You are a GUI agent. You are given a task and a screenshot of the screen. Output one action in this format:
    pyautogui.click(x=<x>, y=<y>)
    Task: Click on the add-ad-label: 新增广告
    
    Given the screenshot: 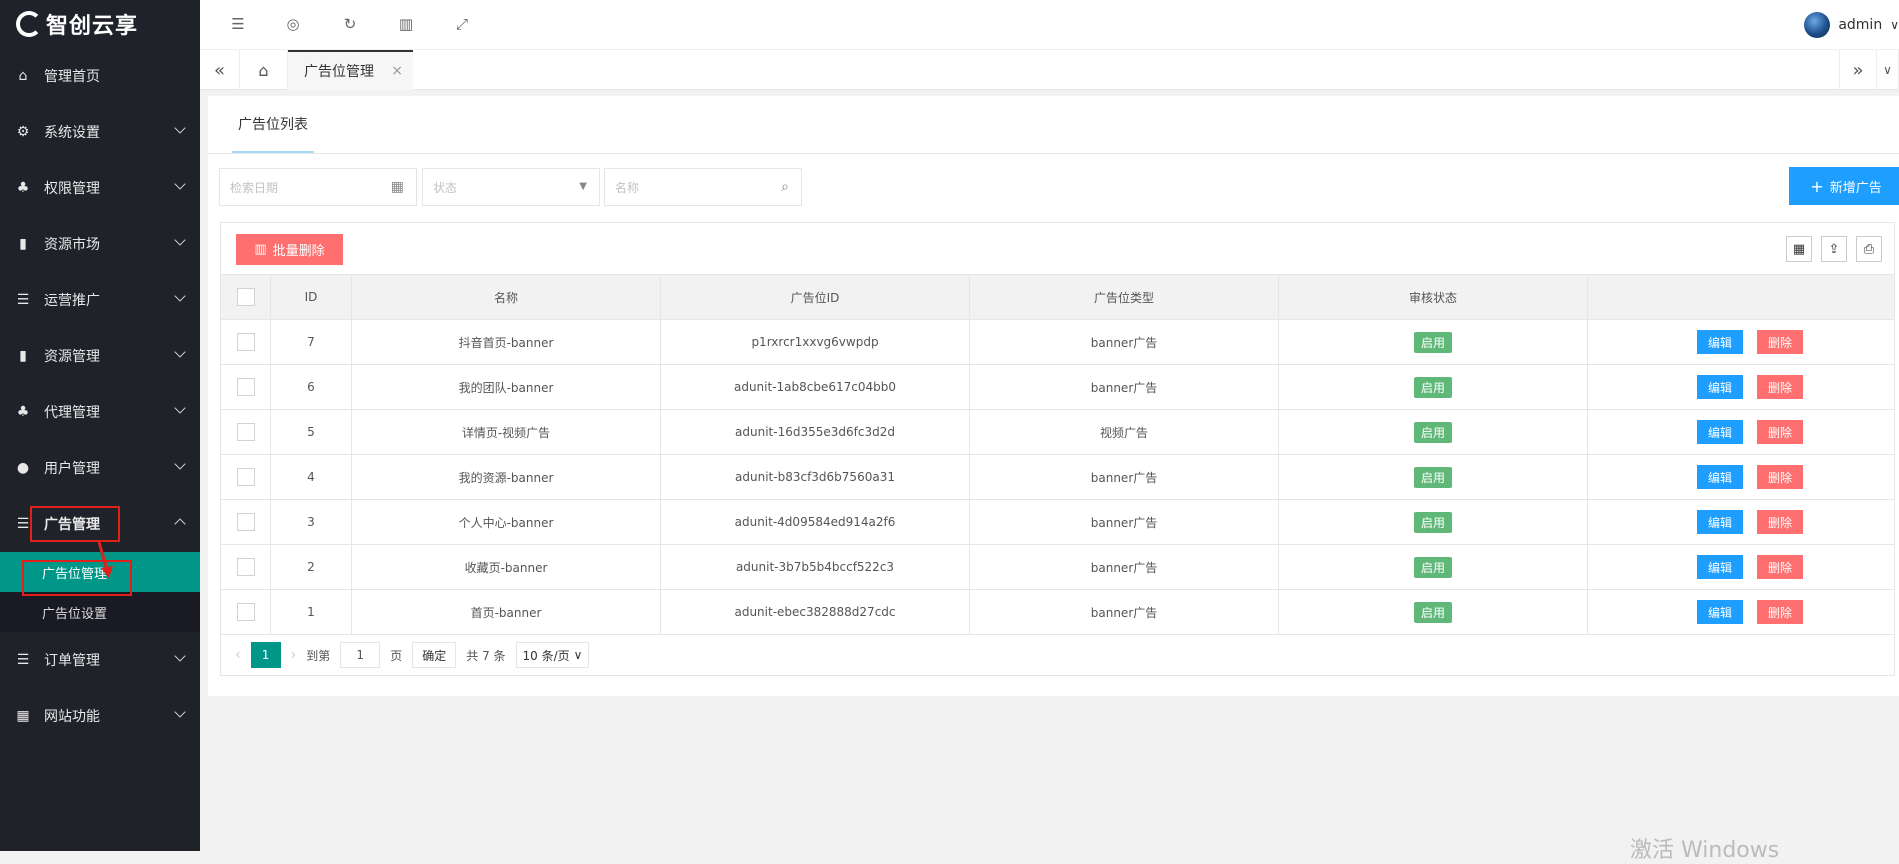 What is the action you would take?
    pyautogui.click(x=1855, y=188)
    